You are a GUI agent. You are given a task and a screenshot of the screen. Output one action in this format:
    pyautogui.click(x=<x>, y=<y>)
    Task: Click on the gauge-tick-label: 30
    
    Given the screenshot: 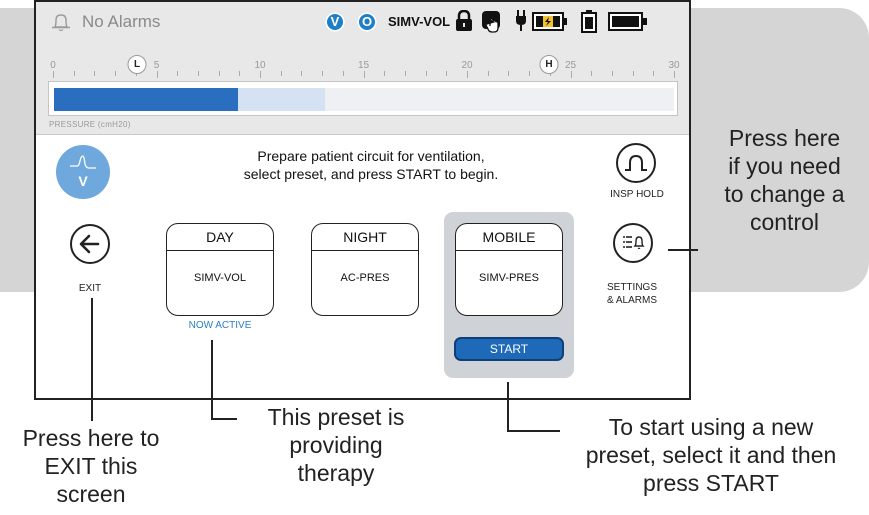 What is the action you would take?
    pyautogui.click(x=674, y=65)
    